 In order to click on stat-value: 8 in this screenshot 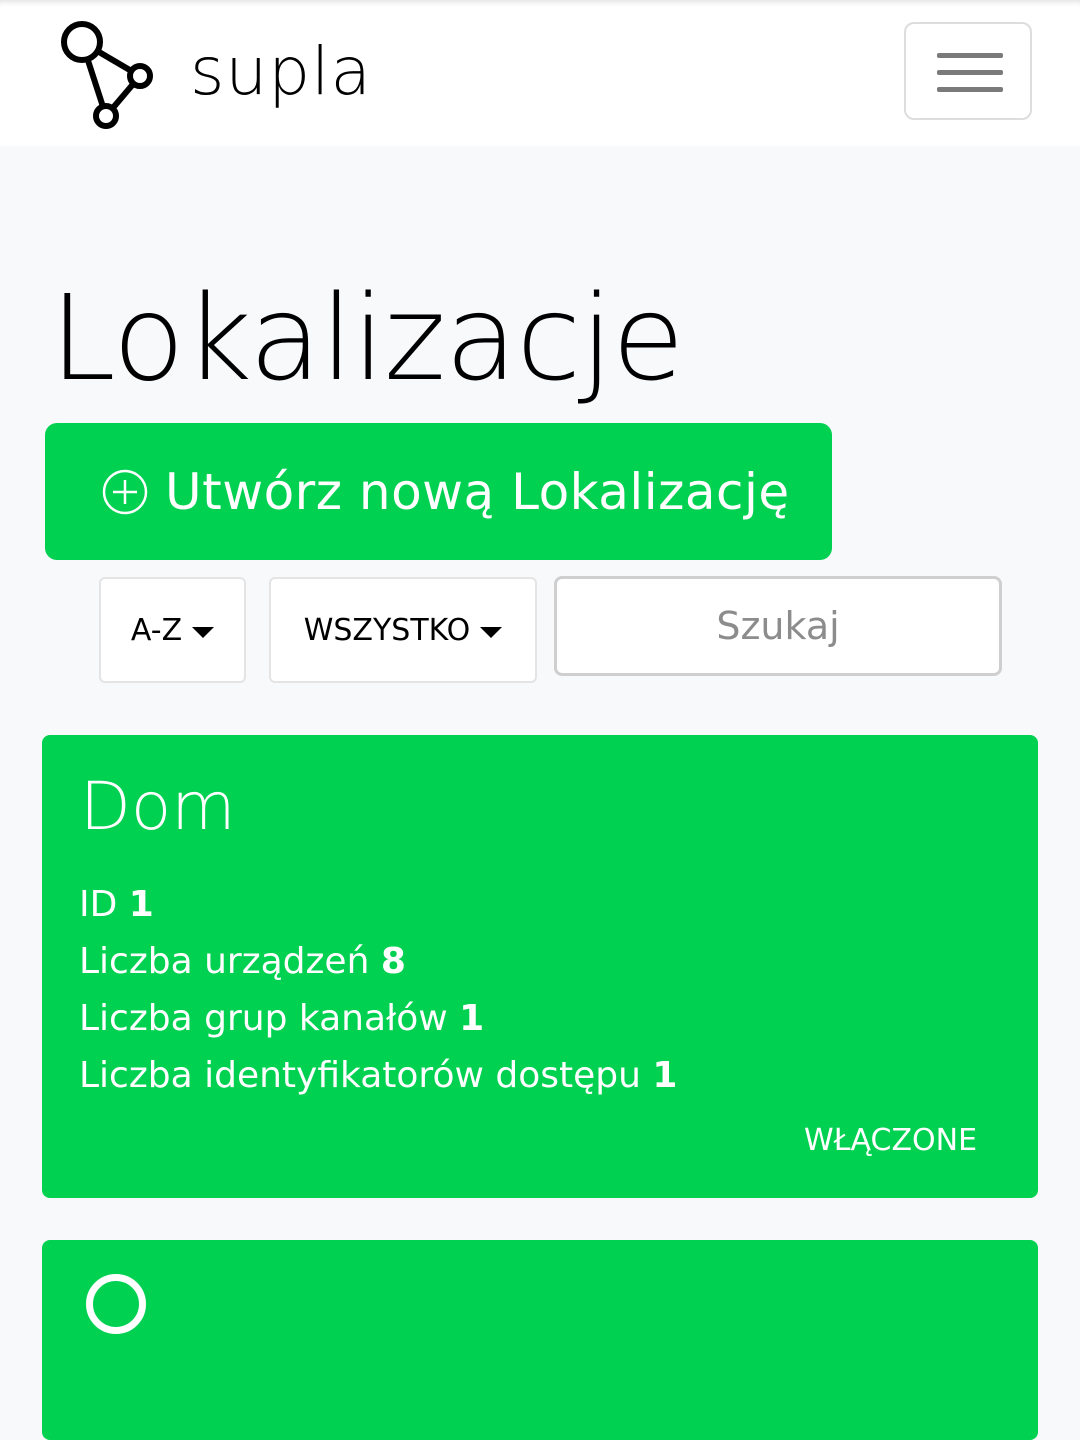, I will do `click(393, 961)`.